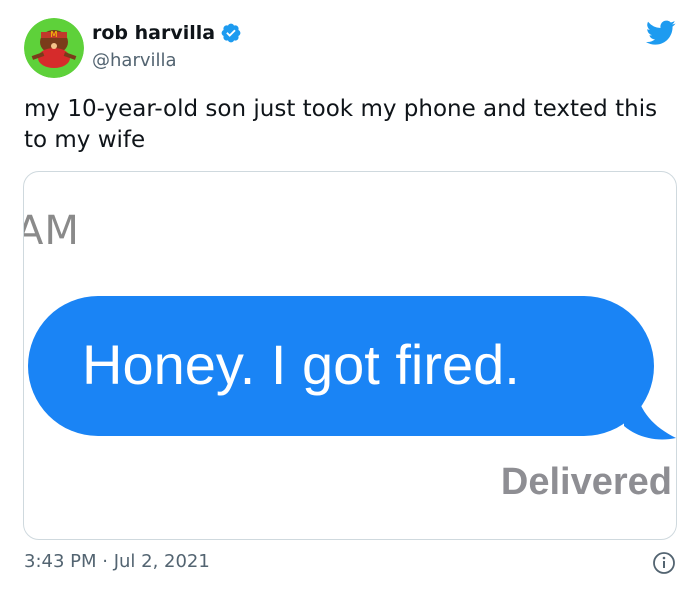  What do you see at coordinates (650, 411) in the screenshot?
I see `bubble-tail-shape` at bounding box center [650, 411].